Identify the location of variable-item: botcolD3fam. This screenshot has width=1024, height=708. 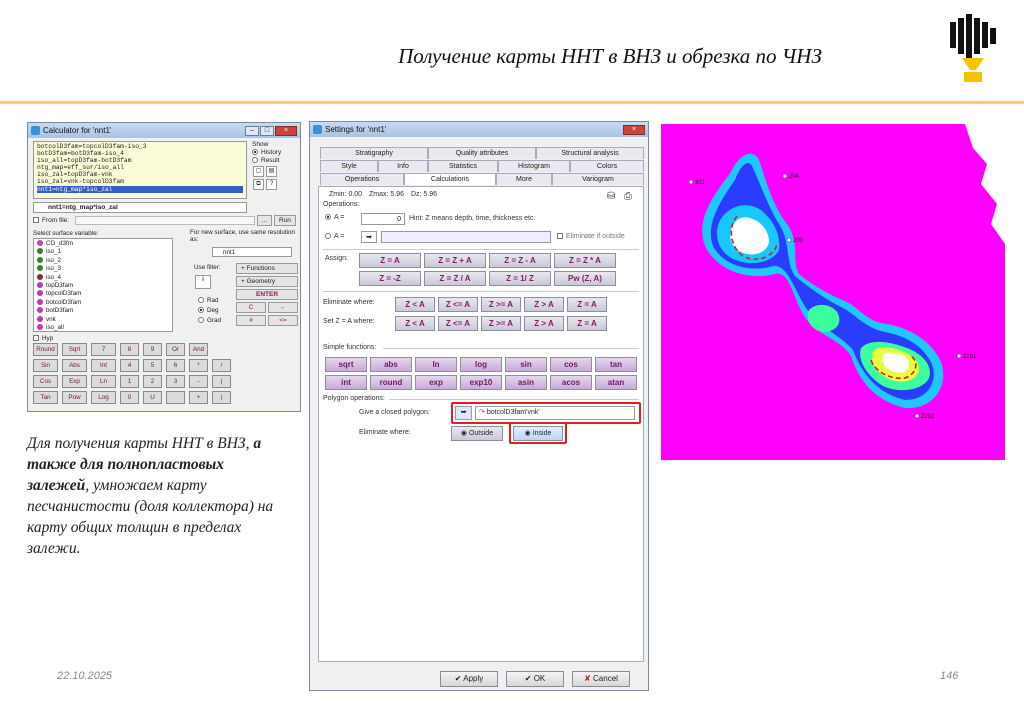
(103, 302).